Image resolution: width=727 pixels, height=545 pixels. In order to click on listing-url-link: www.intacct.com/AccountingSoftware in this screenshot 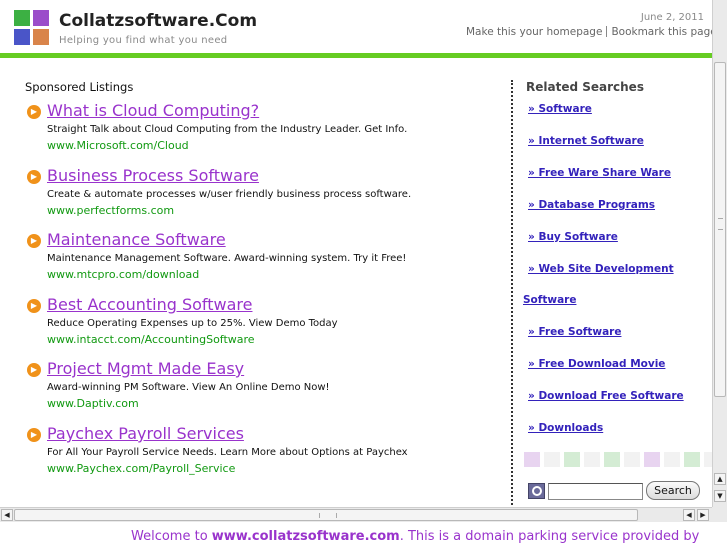, I will do `click(151, 339)`.